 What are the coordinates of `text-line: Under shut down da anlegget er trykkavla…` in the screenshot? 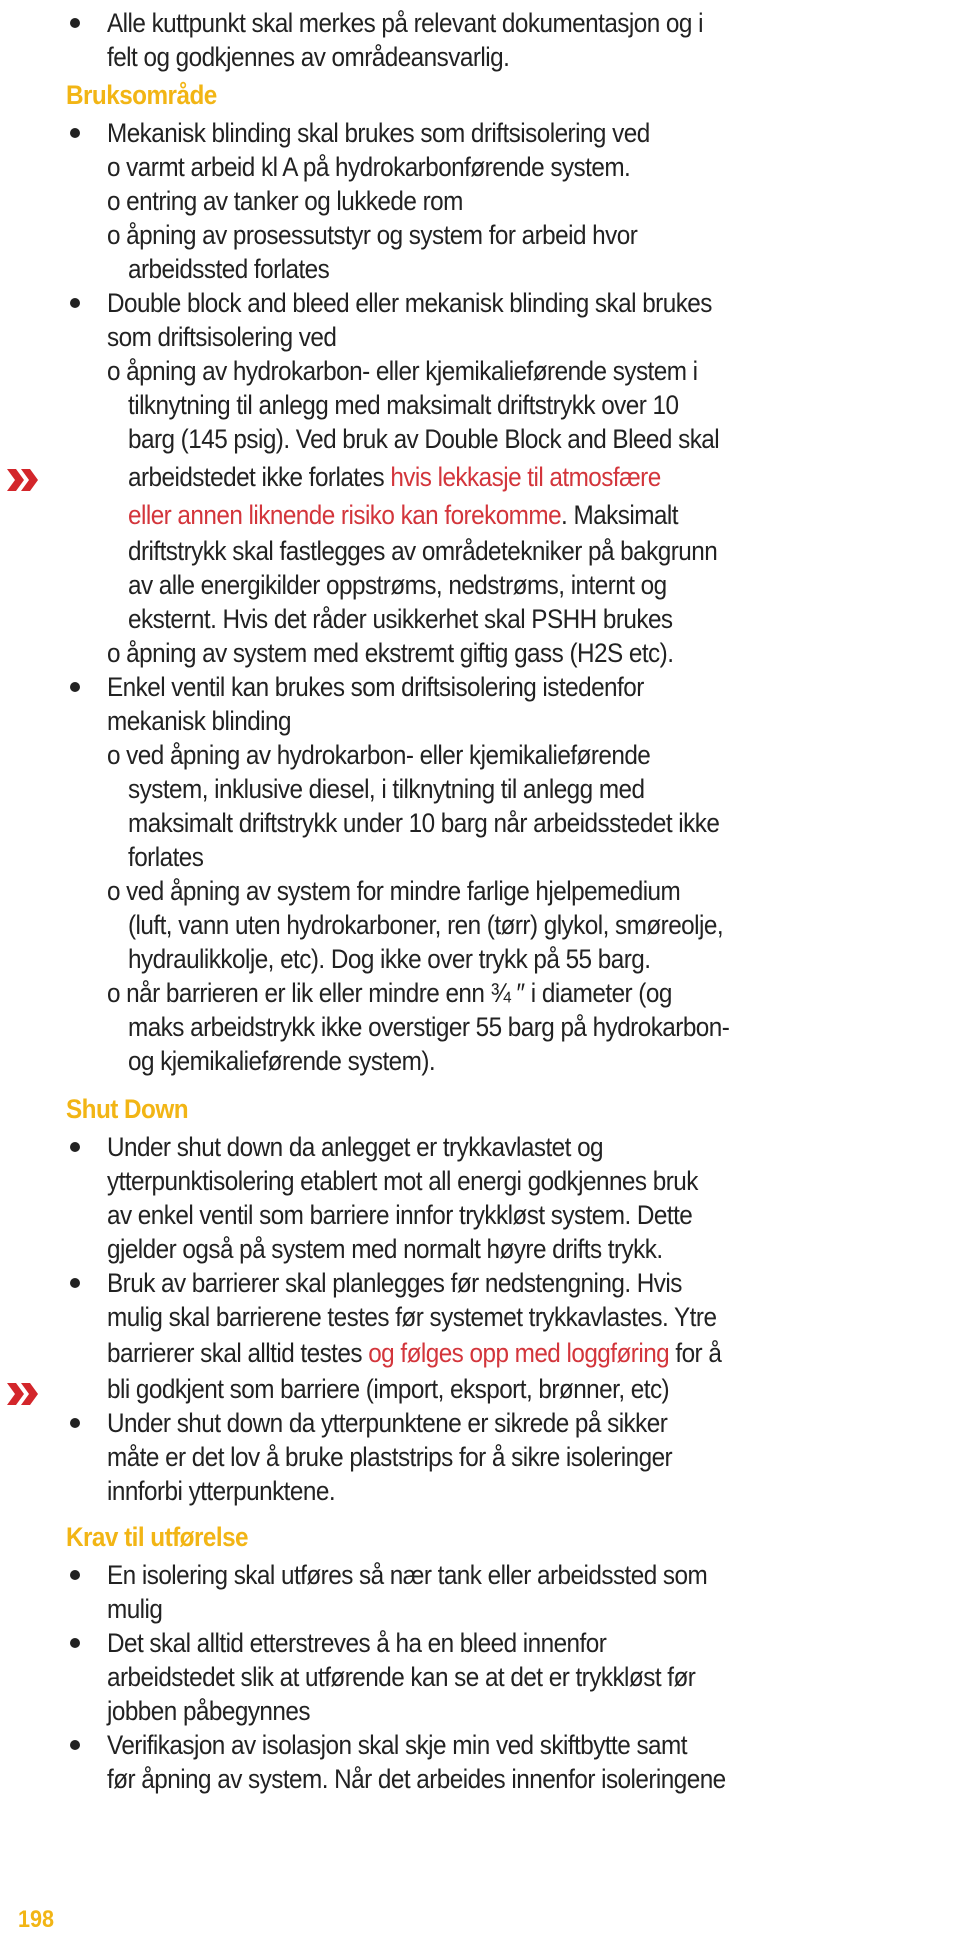 It's located at (355, 1147).